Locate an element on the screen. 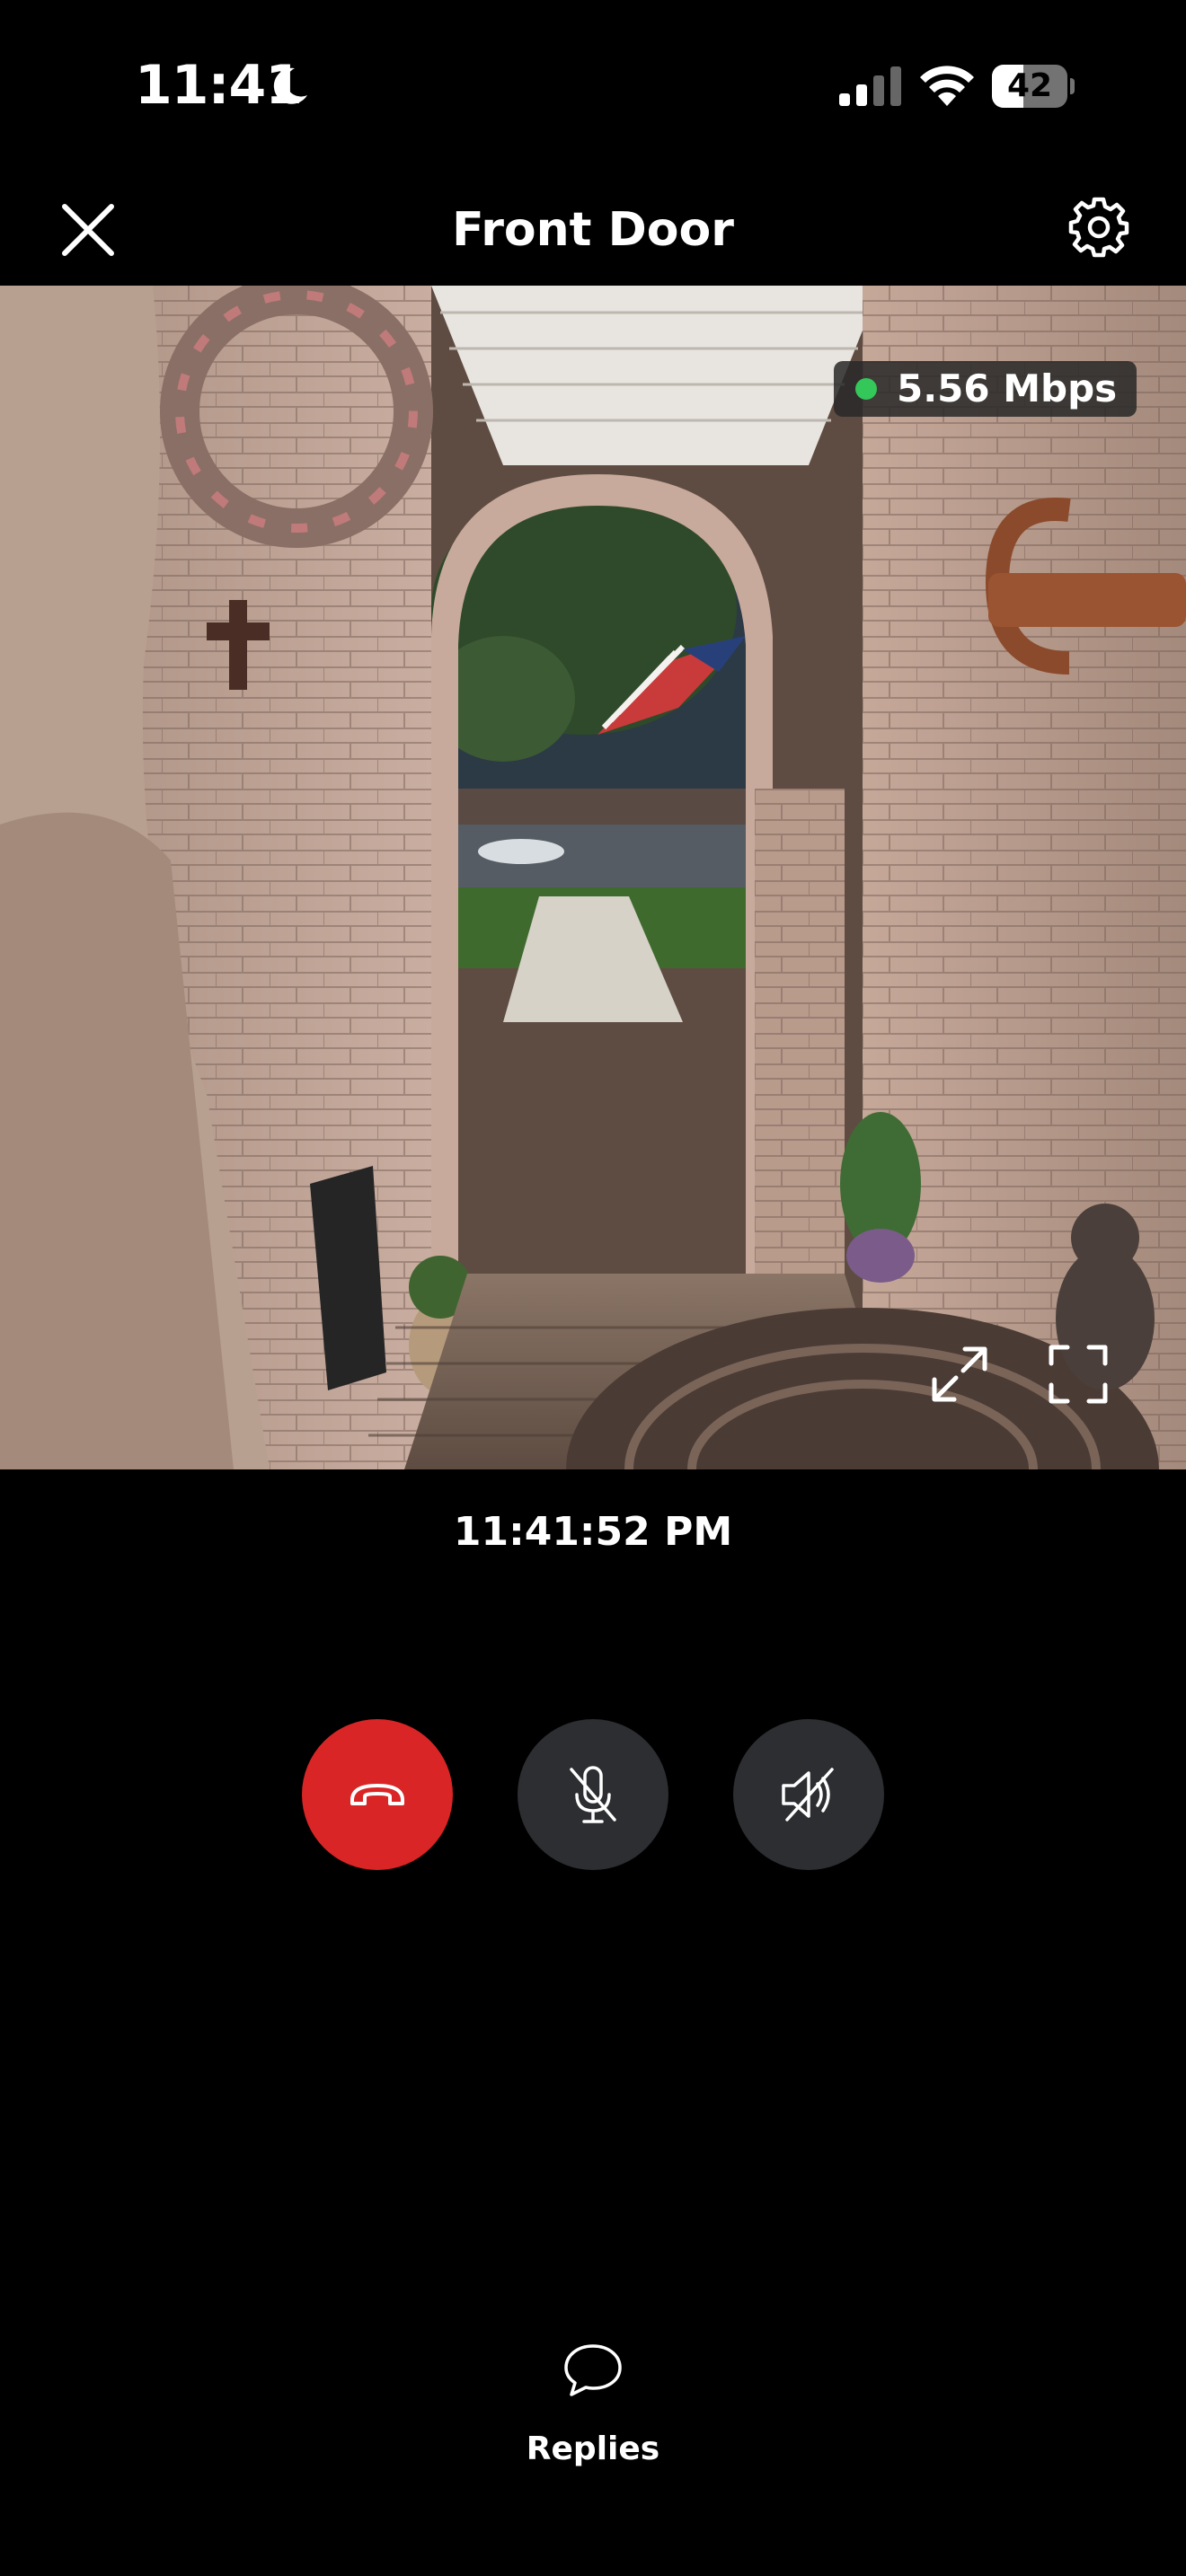 This screenshot has height=2576, width=1186. live-indicator is located at coordinates (866, 389).